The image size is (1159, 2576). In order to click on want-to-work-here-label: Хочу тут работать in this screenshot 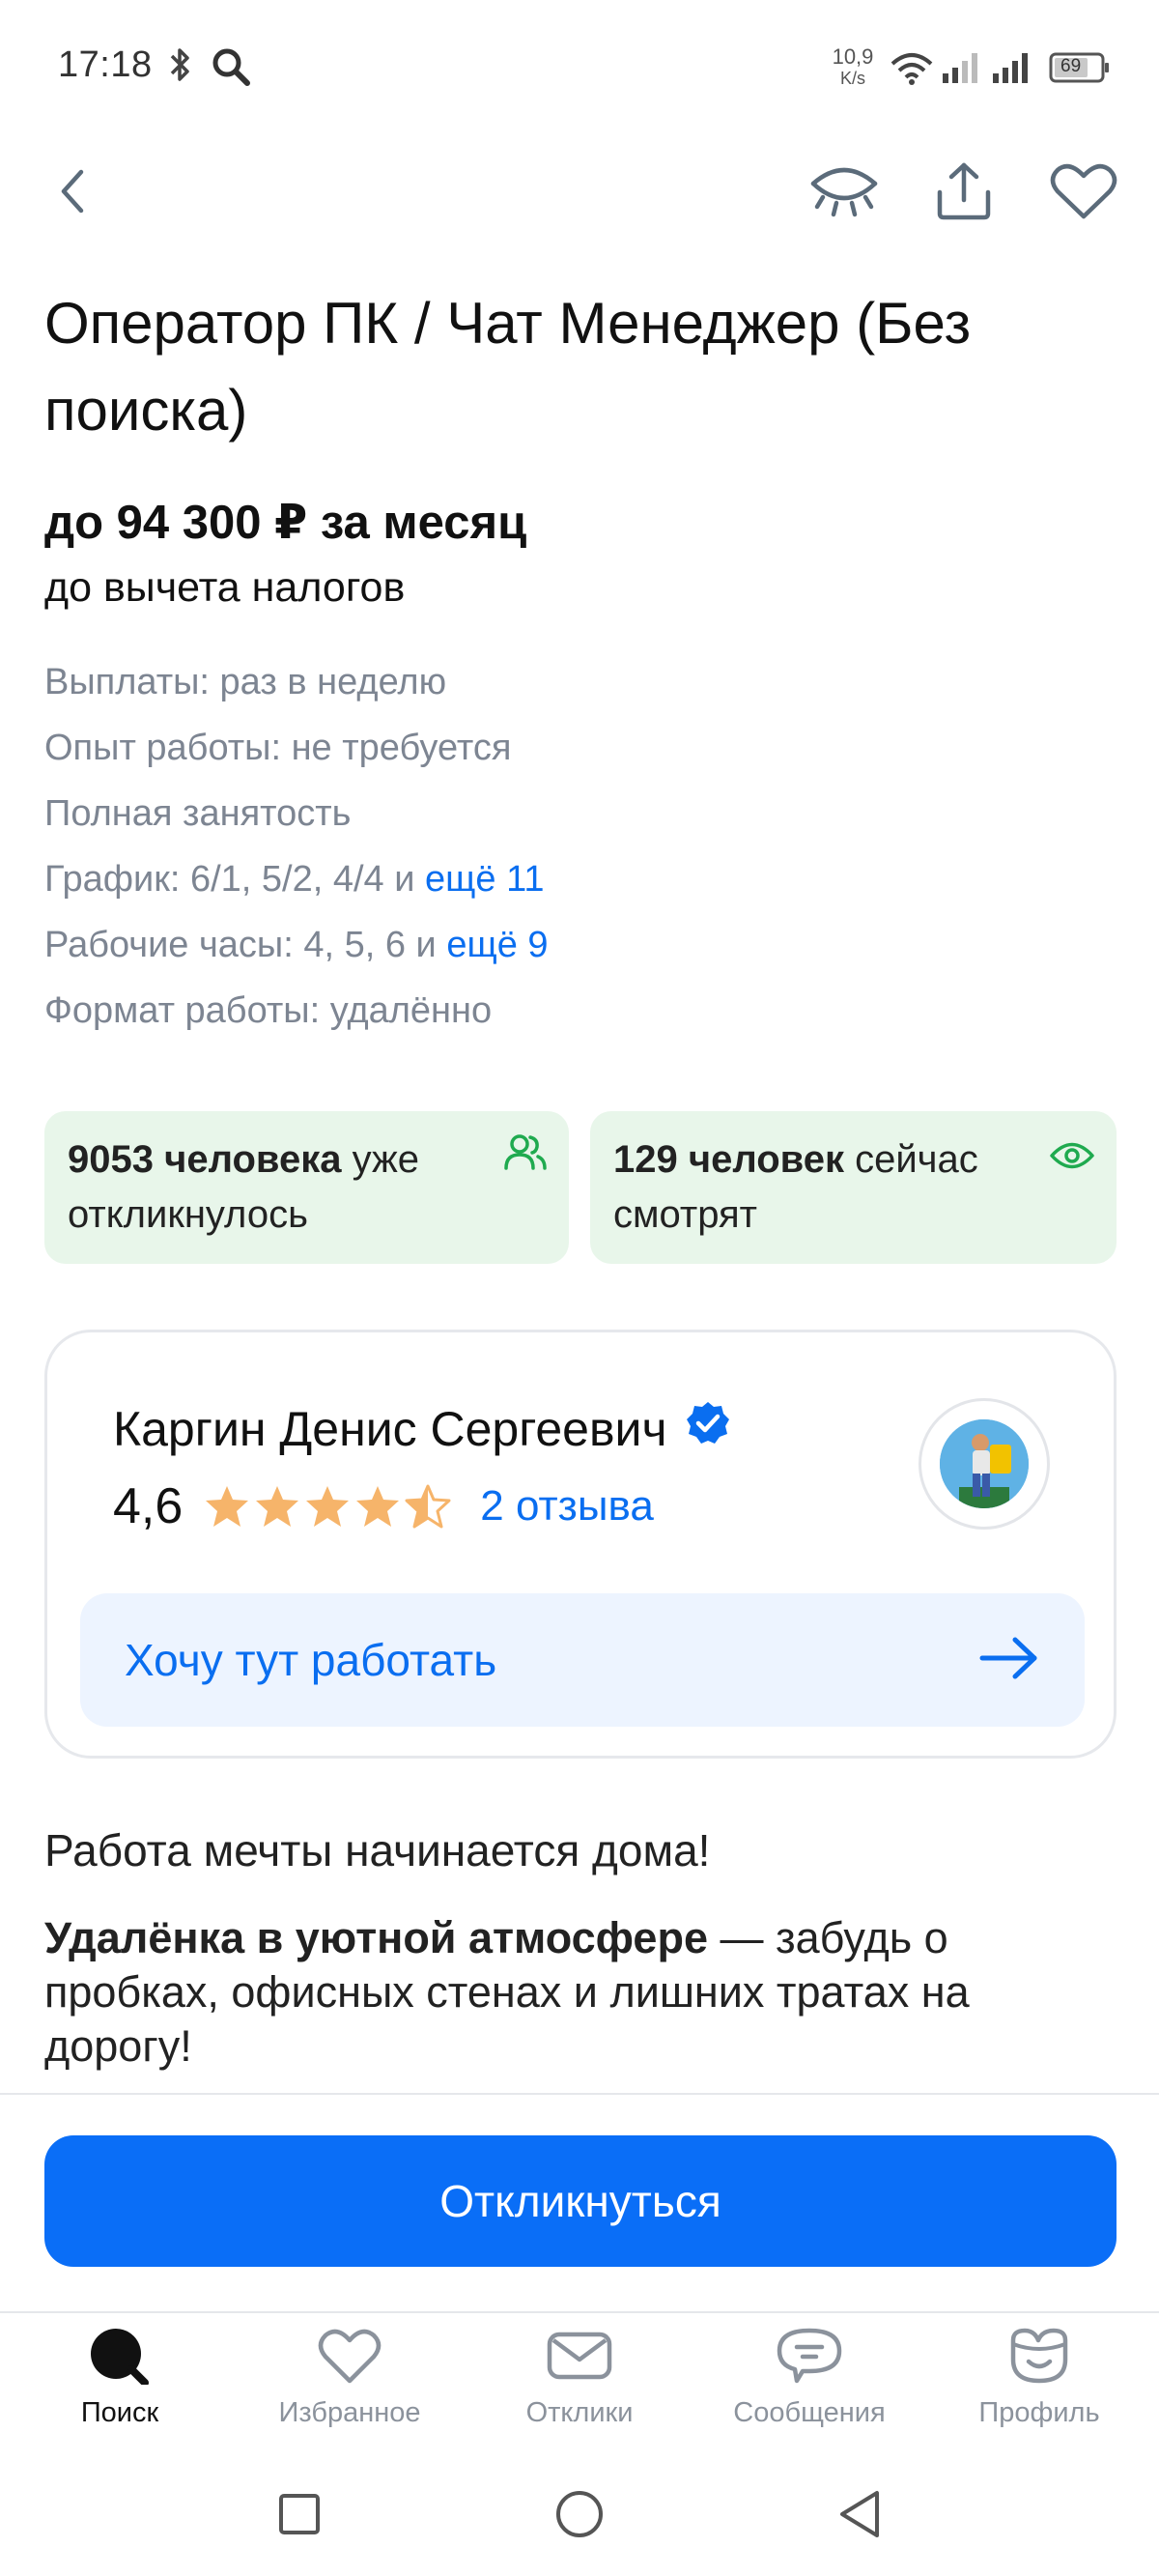, I will do `click(311, 1660)`.